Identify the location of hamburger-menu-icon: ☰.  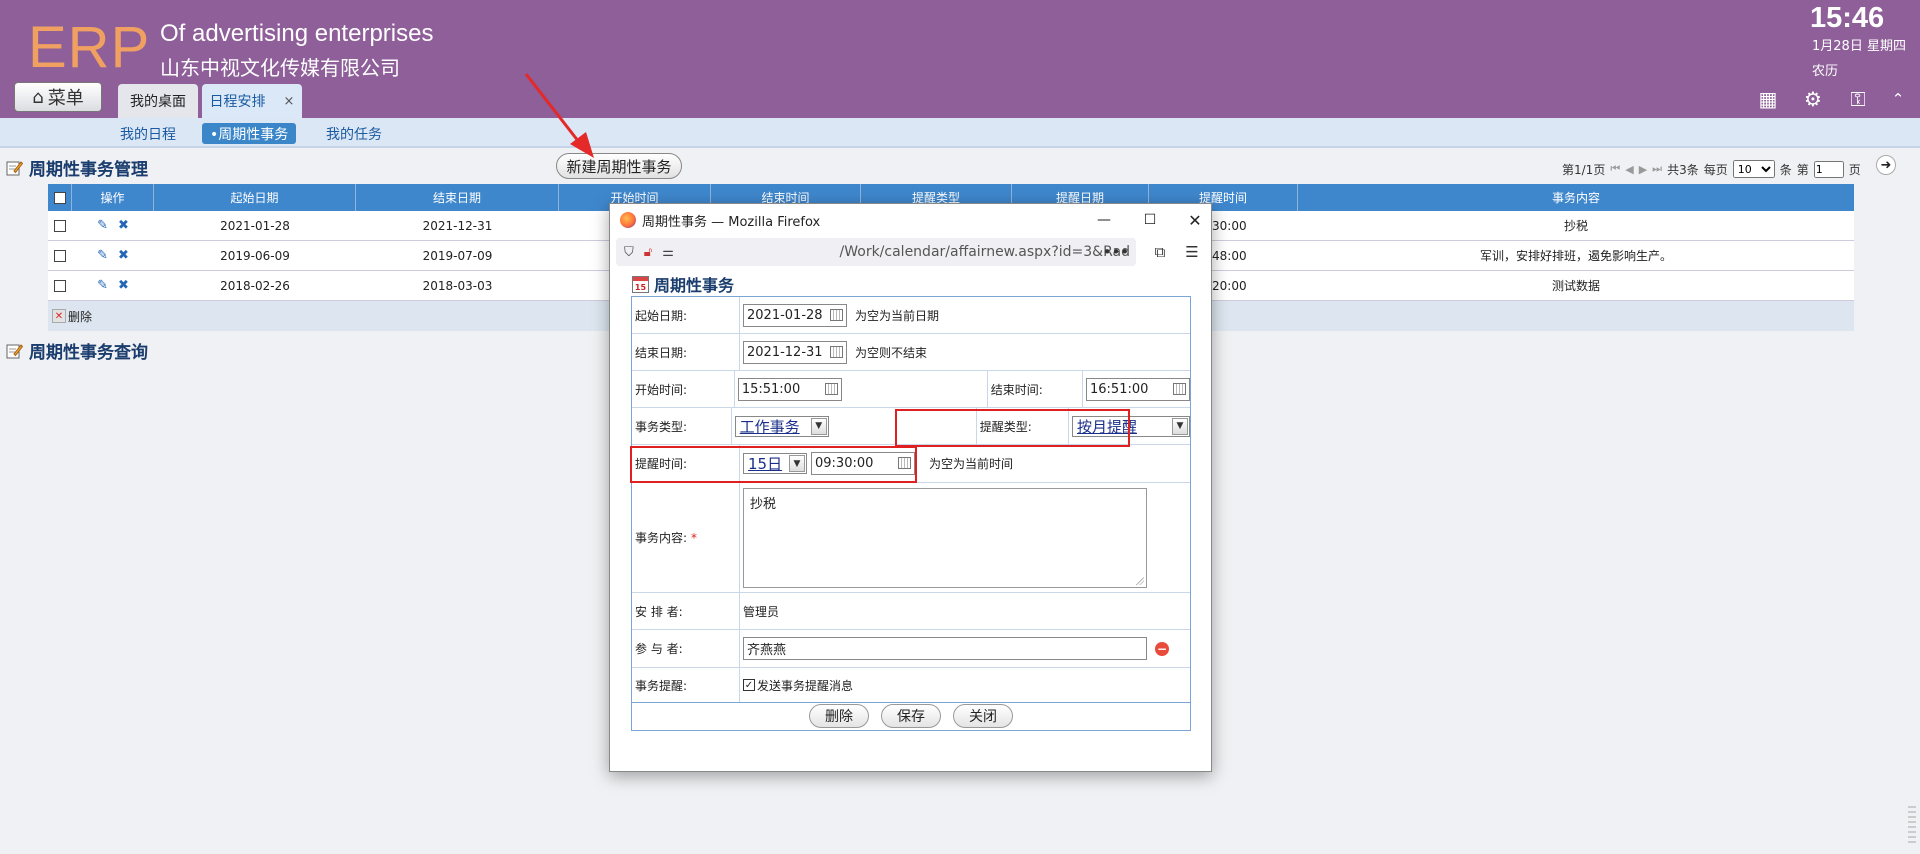
(1192, 252).